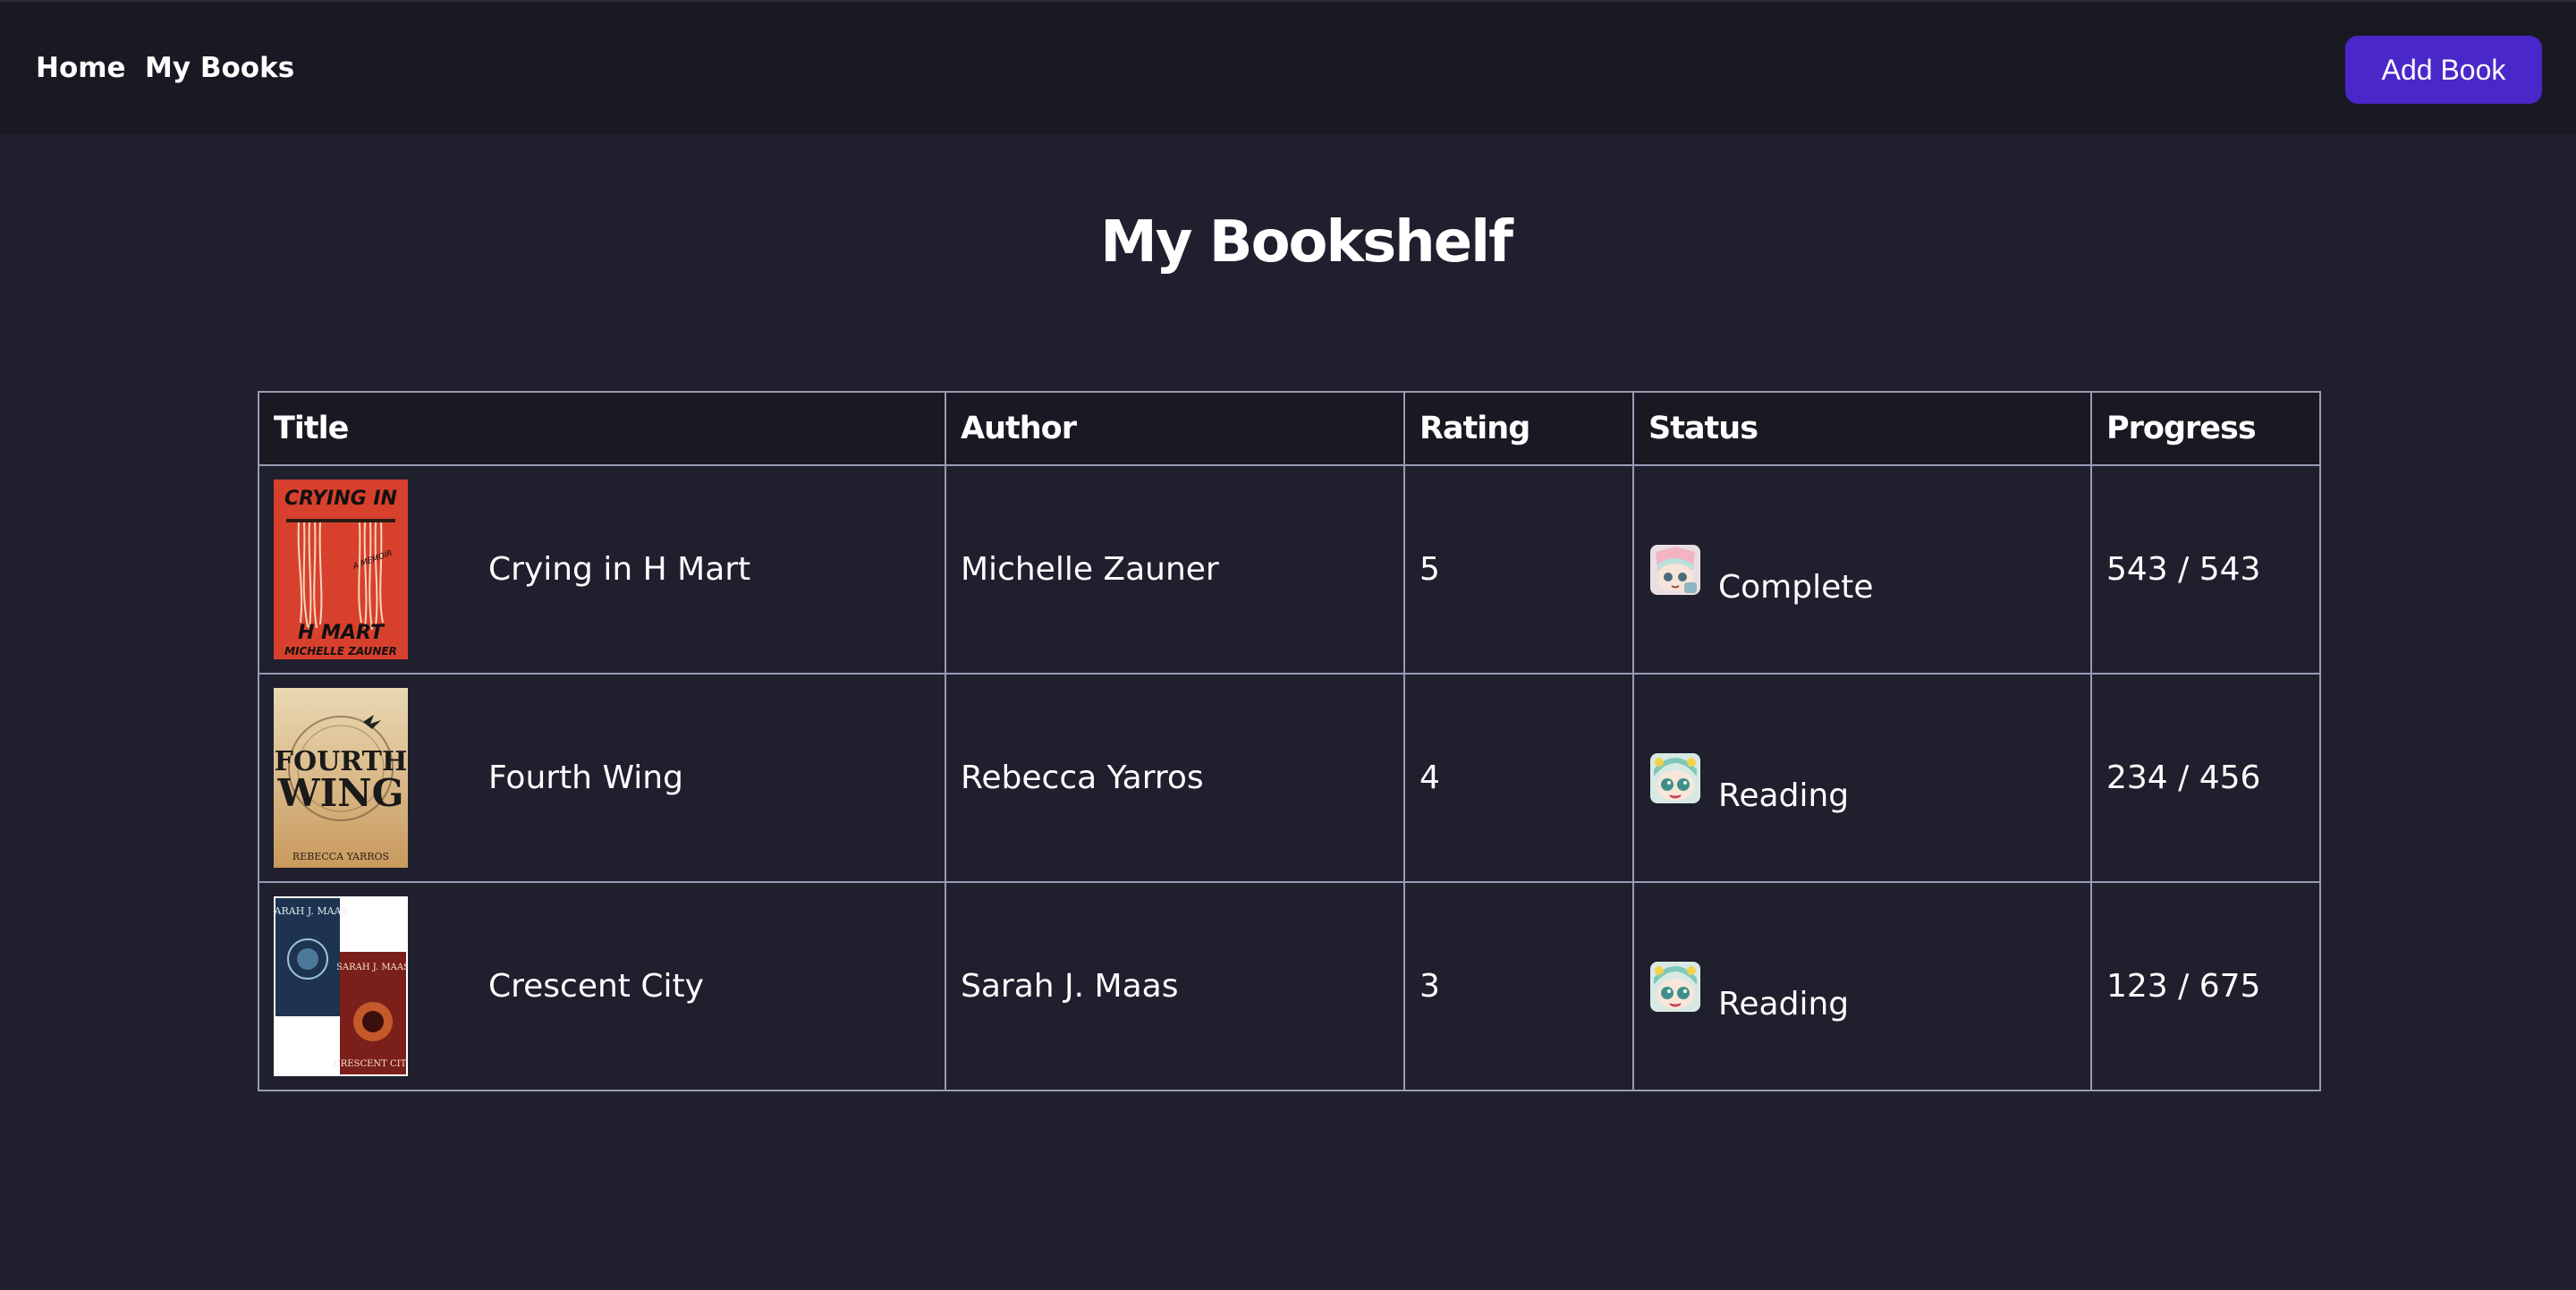 This screenshot has height=1290, width=2576. What do you see at coordinates (1675, 570) in the screenshot?
I see `complete-sticker-icon` at bounding box center [1675, 570].